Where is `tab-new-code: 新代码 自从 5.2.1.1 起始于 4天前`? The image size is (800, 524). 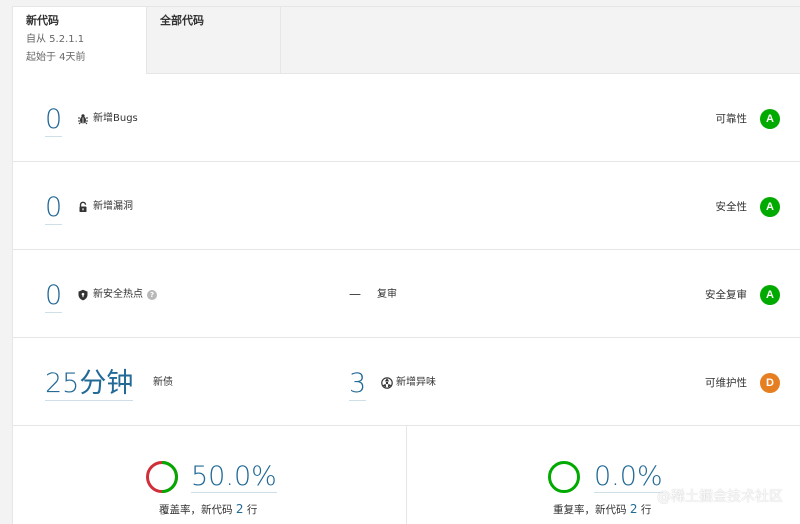
tab-new-code: 新代码 自从 5.2.1.1 起始于 4天前 is located at coordinates (79, 40).